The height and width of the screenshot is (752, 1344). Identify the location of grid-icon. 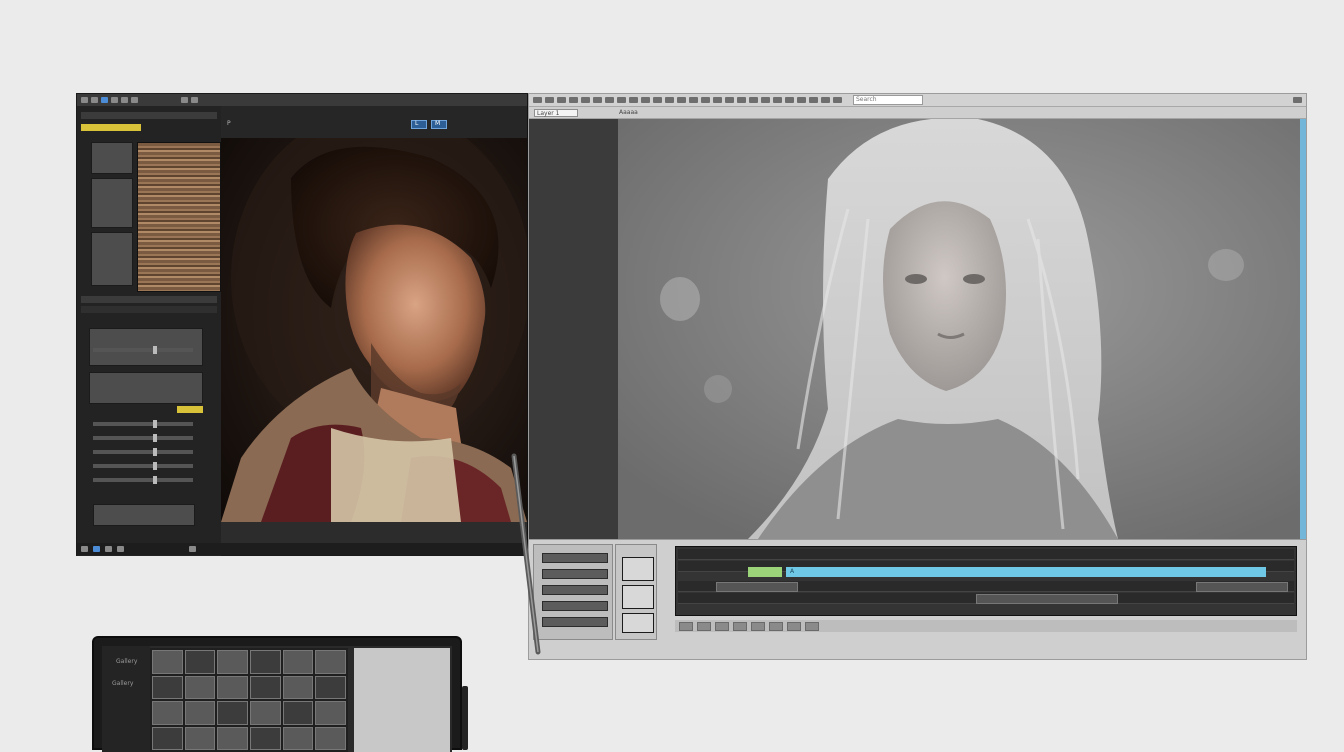
(801, 100).